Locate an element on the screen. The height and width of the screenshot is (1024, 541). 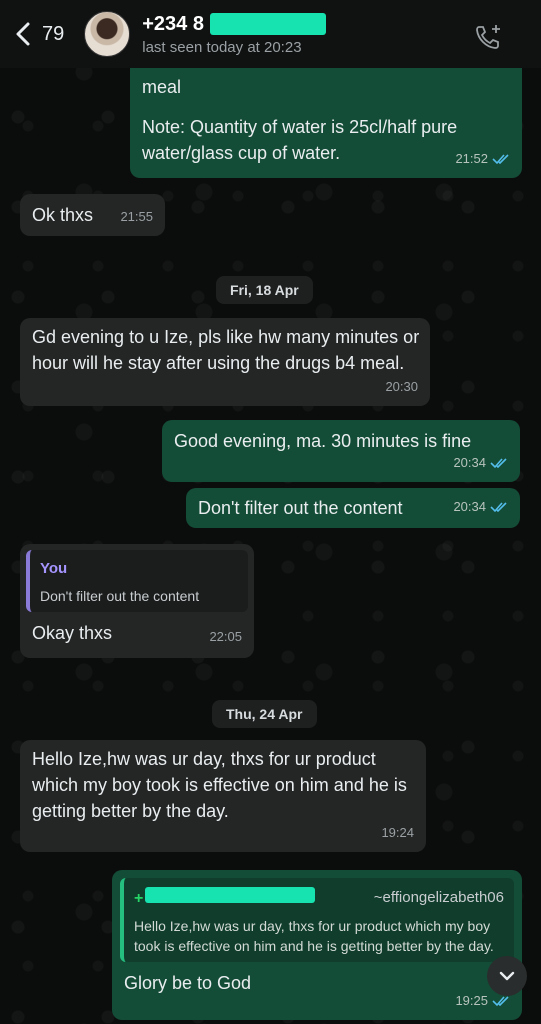
contact-info: +234 8 last seen today at 20:23 is located at coordinates (234, 34).